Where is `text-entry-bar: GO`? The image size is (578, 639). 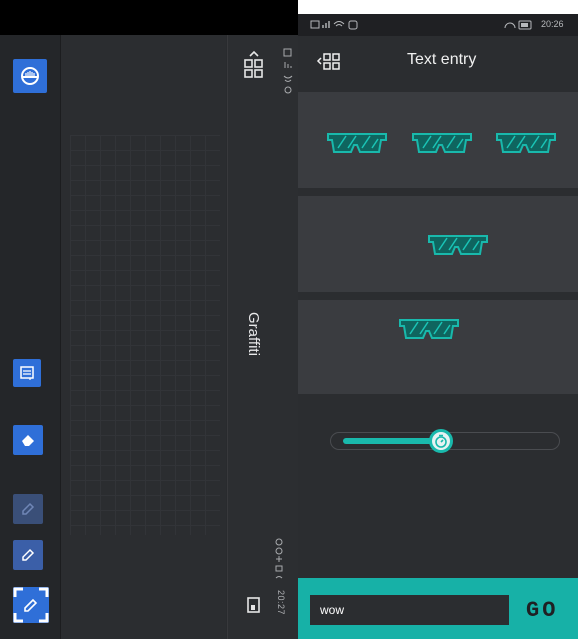 text-entry-bar: GO is located at coordinates (438, 608).